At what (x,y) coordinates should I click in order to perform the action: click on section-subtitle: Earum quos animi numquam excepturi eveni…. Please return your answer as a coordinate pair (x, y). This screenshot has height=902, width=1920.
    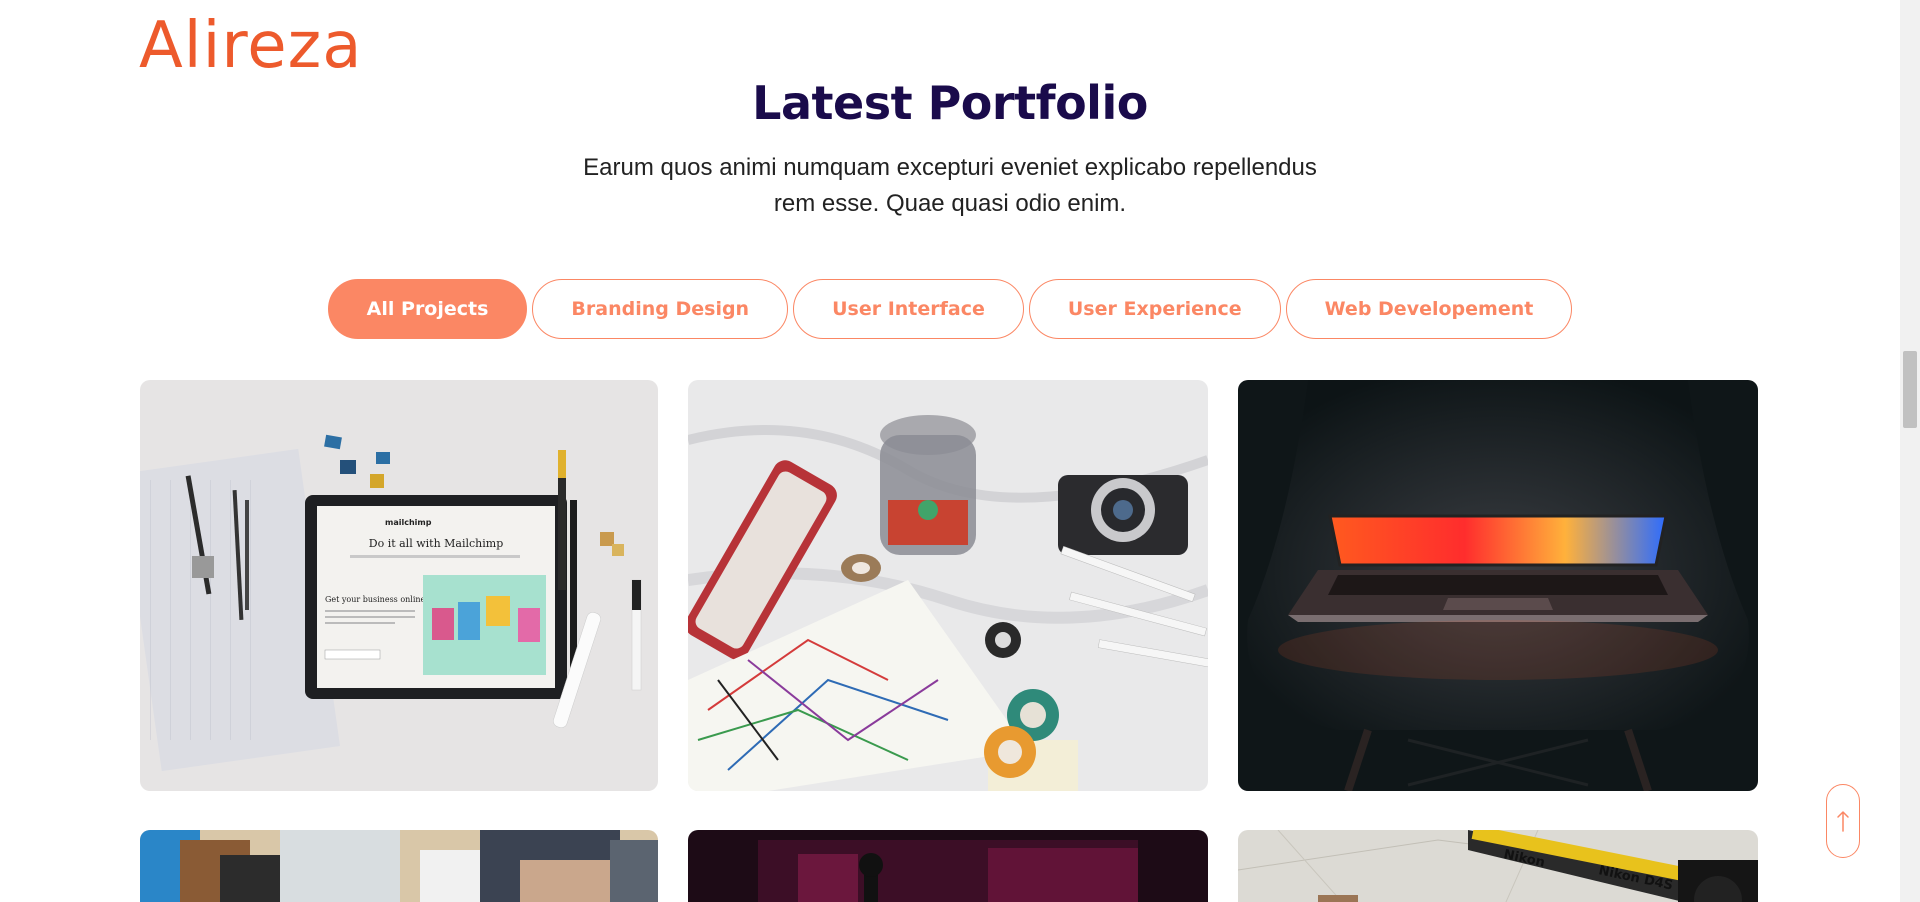
    Looking at the image, I should click on (950, 185).